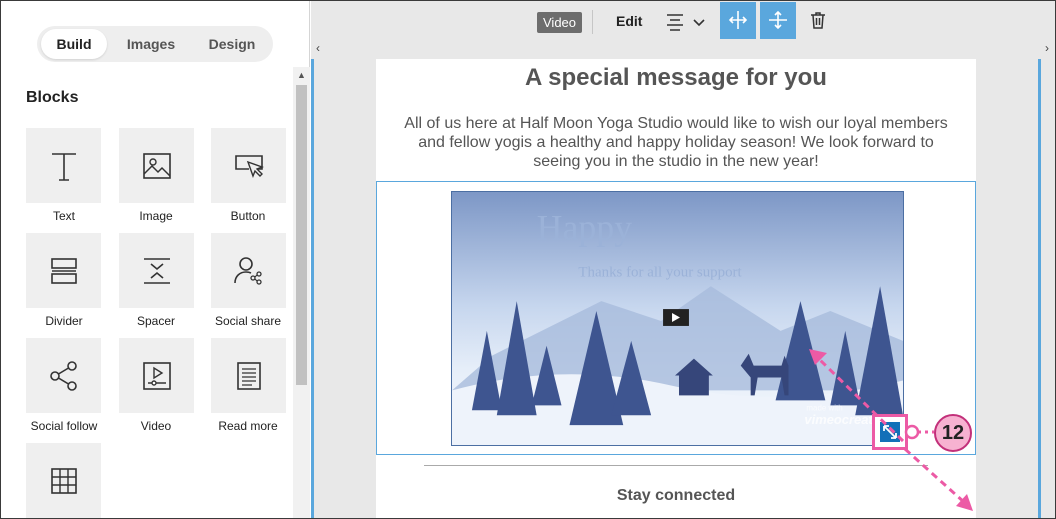 This screenshot has width=1056, height=519. I want to click on divider-icon, so click(64, 271).